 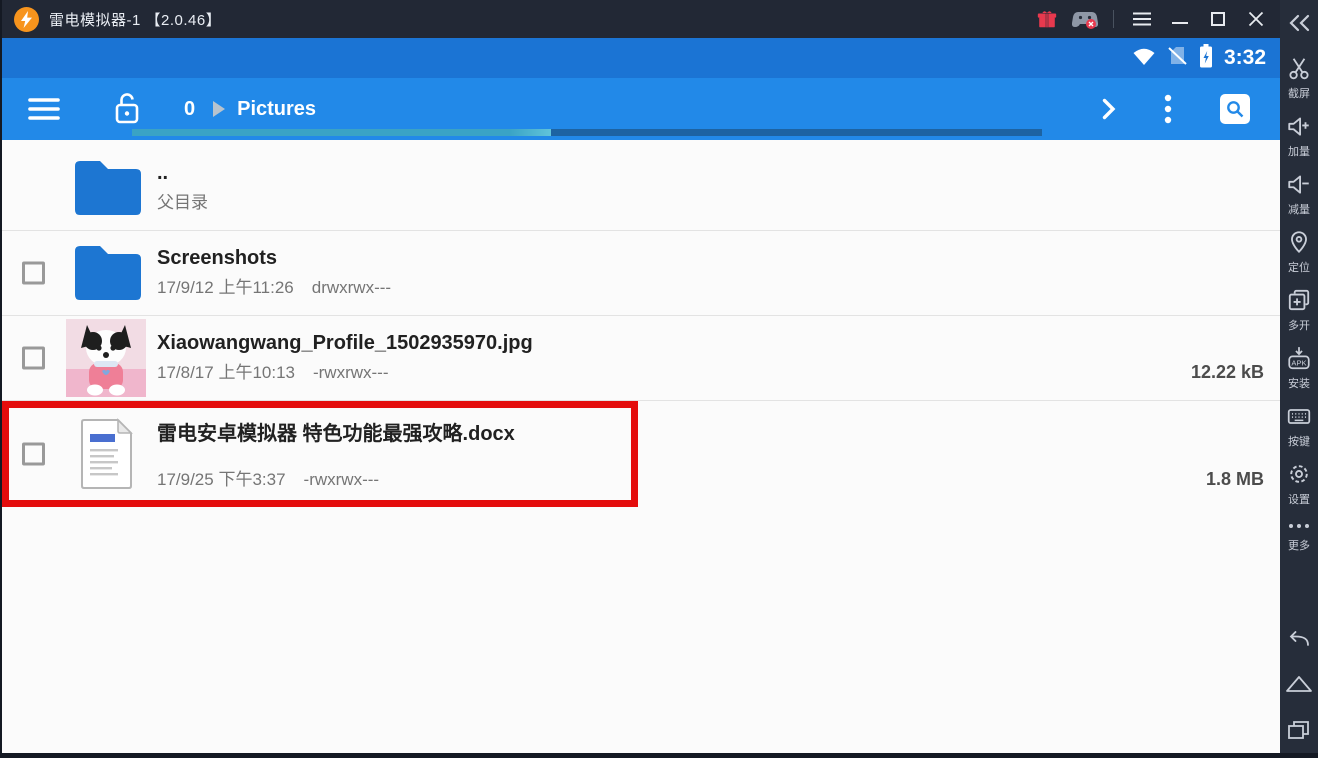 What do you see at coordinates (1206, 58) in the screenshot?
I see `battery-charging-icon` at bounding box center [1206, 58].